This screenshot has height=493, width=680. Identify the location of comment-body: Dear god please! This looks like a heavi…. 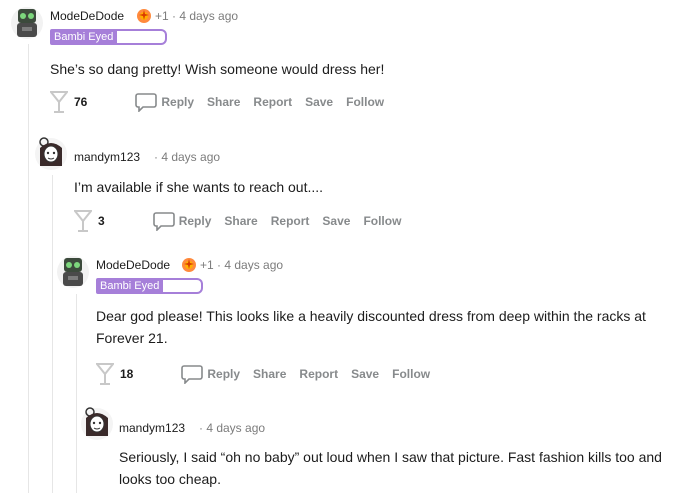
(371, 327).